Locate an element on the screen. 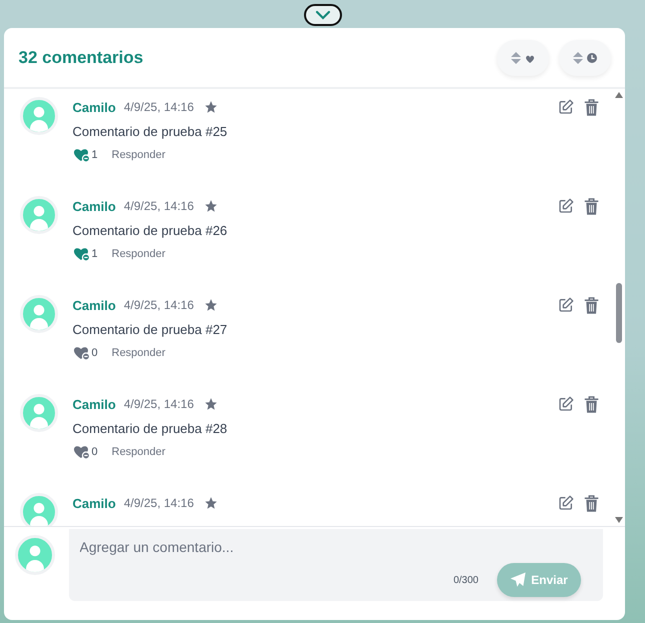 The image size is (645, 623). sort-clock-icon is located at coordinates (585, 58).